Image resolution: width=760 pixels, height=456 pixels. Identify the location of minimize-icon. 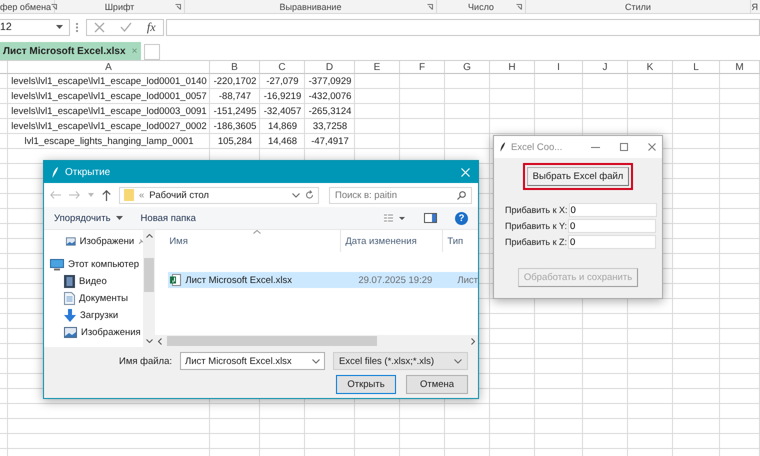
(595, 147).